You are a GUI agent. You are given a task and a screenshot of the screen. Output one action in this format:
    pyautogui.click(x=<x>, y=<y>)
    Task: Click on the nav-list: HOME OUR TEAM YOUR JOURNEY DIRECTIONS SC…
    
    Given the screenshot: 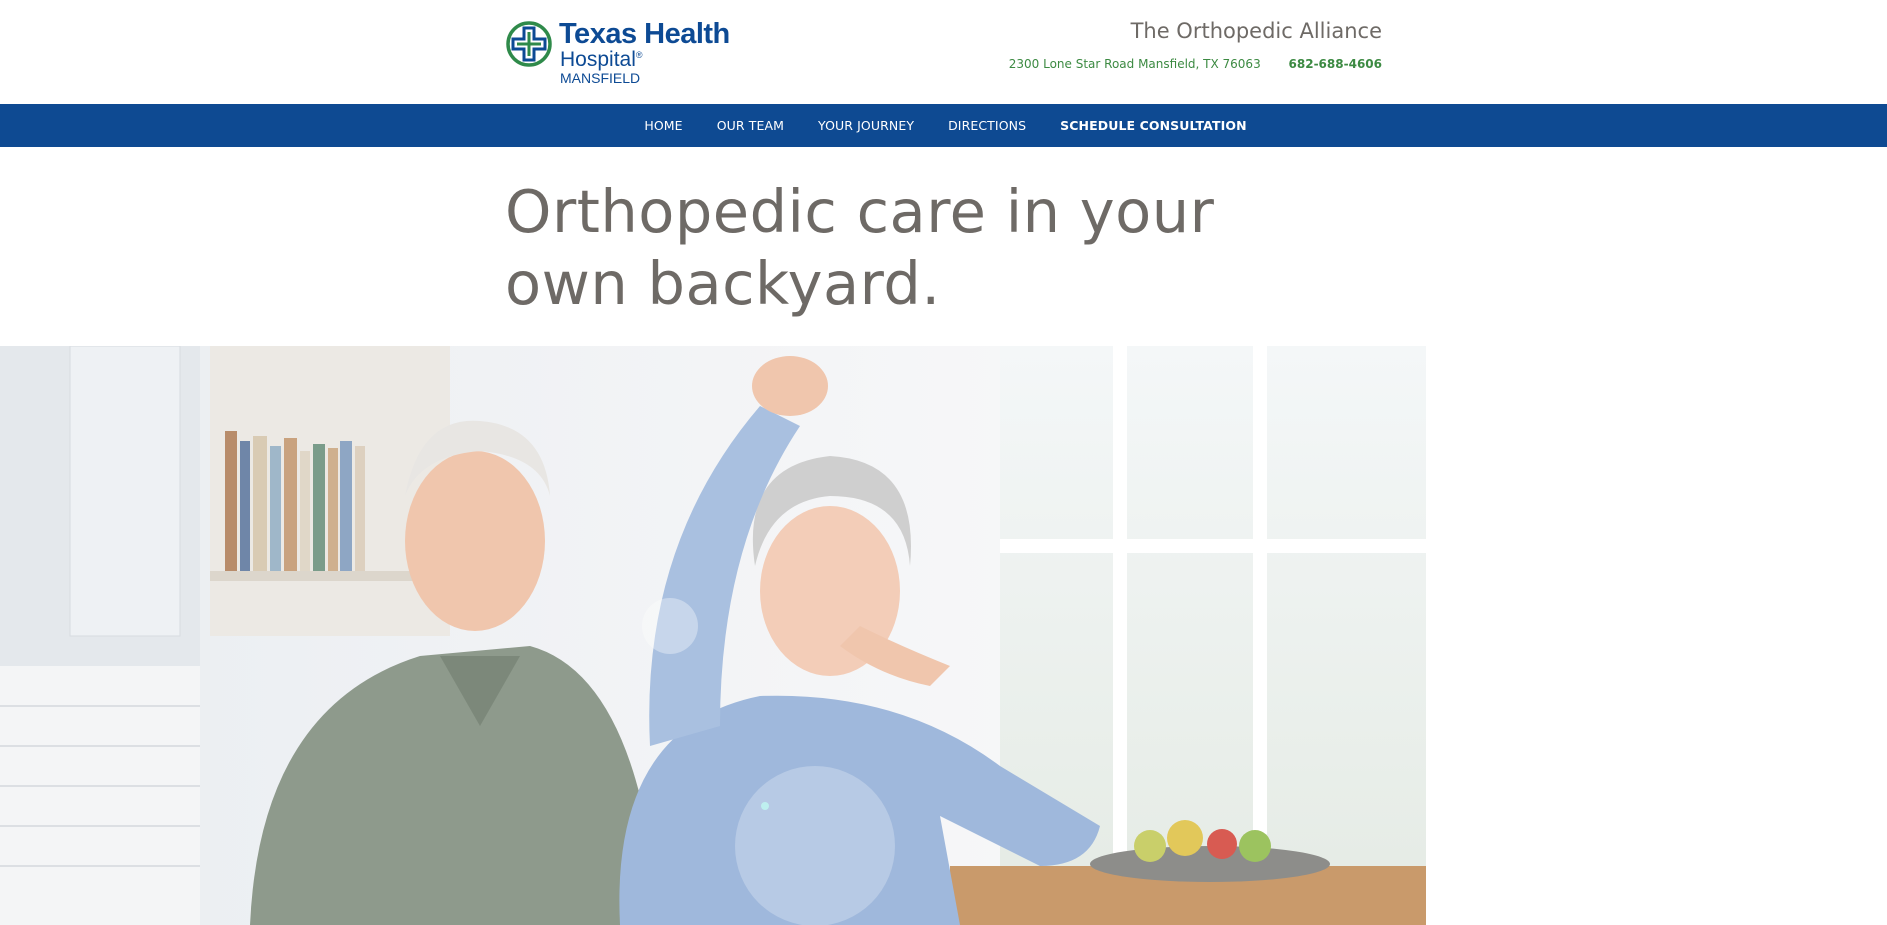 What is the action you would take?
    pyautogui.click(x=943, y=125)
    